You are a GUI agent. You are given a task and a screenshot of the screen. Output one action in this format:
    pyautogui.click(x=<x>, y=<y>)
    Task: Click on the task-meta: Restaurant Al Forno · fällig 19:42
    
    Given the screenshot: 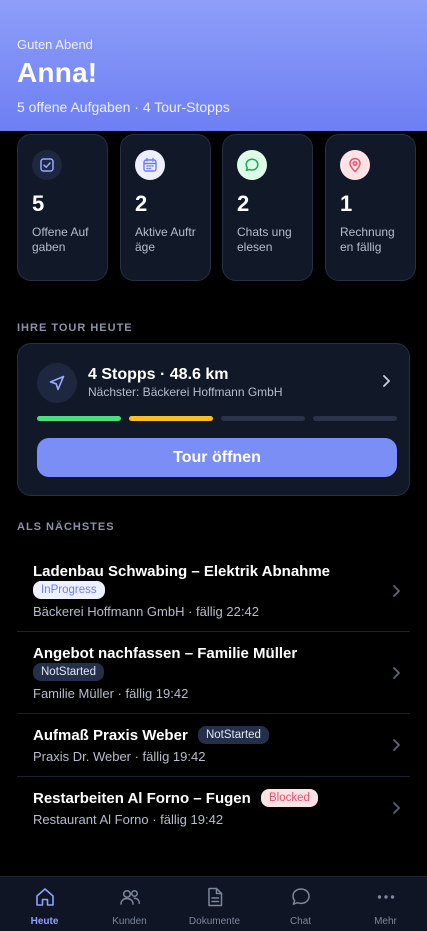 What is the action you would take?
    pyautogui.click(x=128, y=819)
    